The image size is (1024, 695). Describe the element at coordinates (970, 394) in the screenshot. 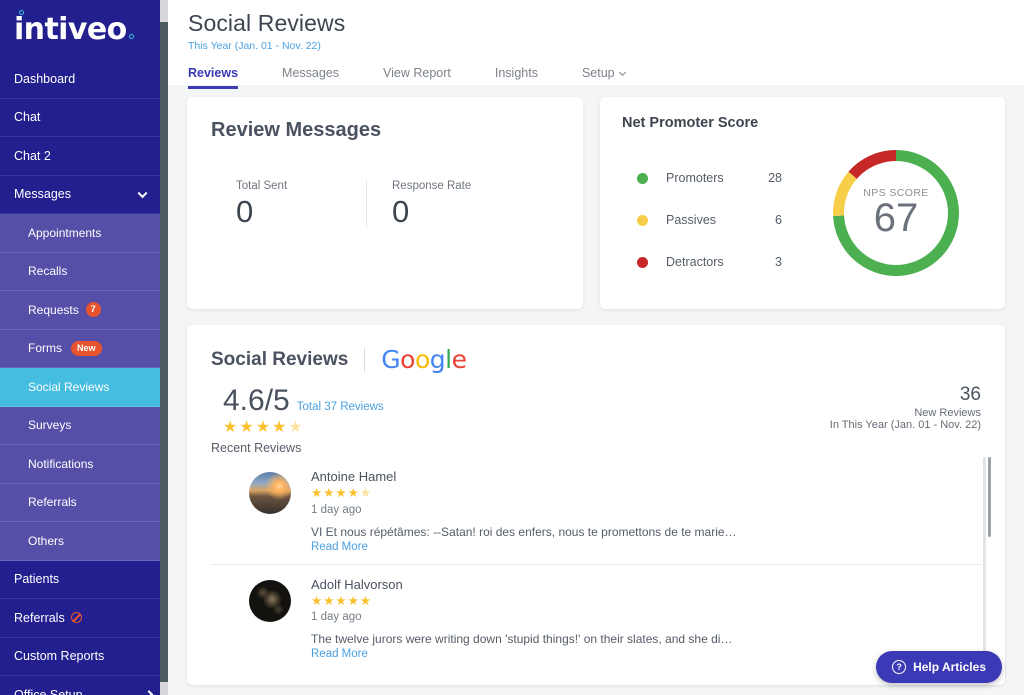

I see `new-reviews-count: 36` at that location.